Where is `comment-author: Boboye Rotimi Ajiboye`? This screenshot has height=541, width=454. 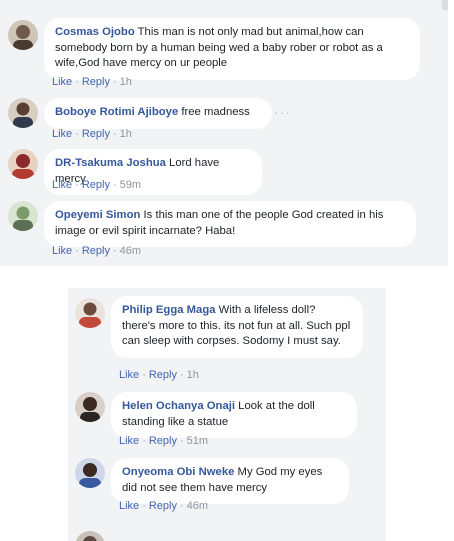 comment-author: Boboye Rotimi Ajiboye is located at coordinates (116, 112).